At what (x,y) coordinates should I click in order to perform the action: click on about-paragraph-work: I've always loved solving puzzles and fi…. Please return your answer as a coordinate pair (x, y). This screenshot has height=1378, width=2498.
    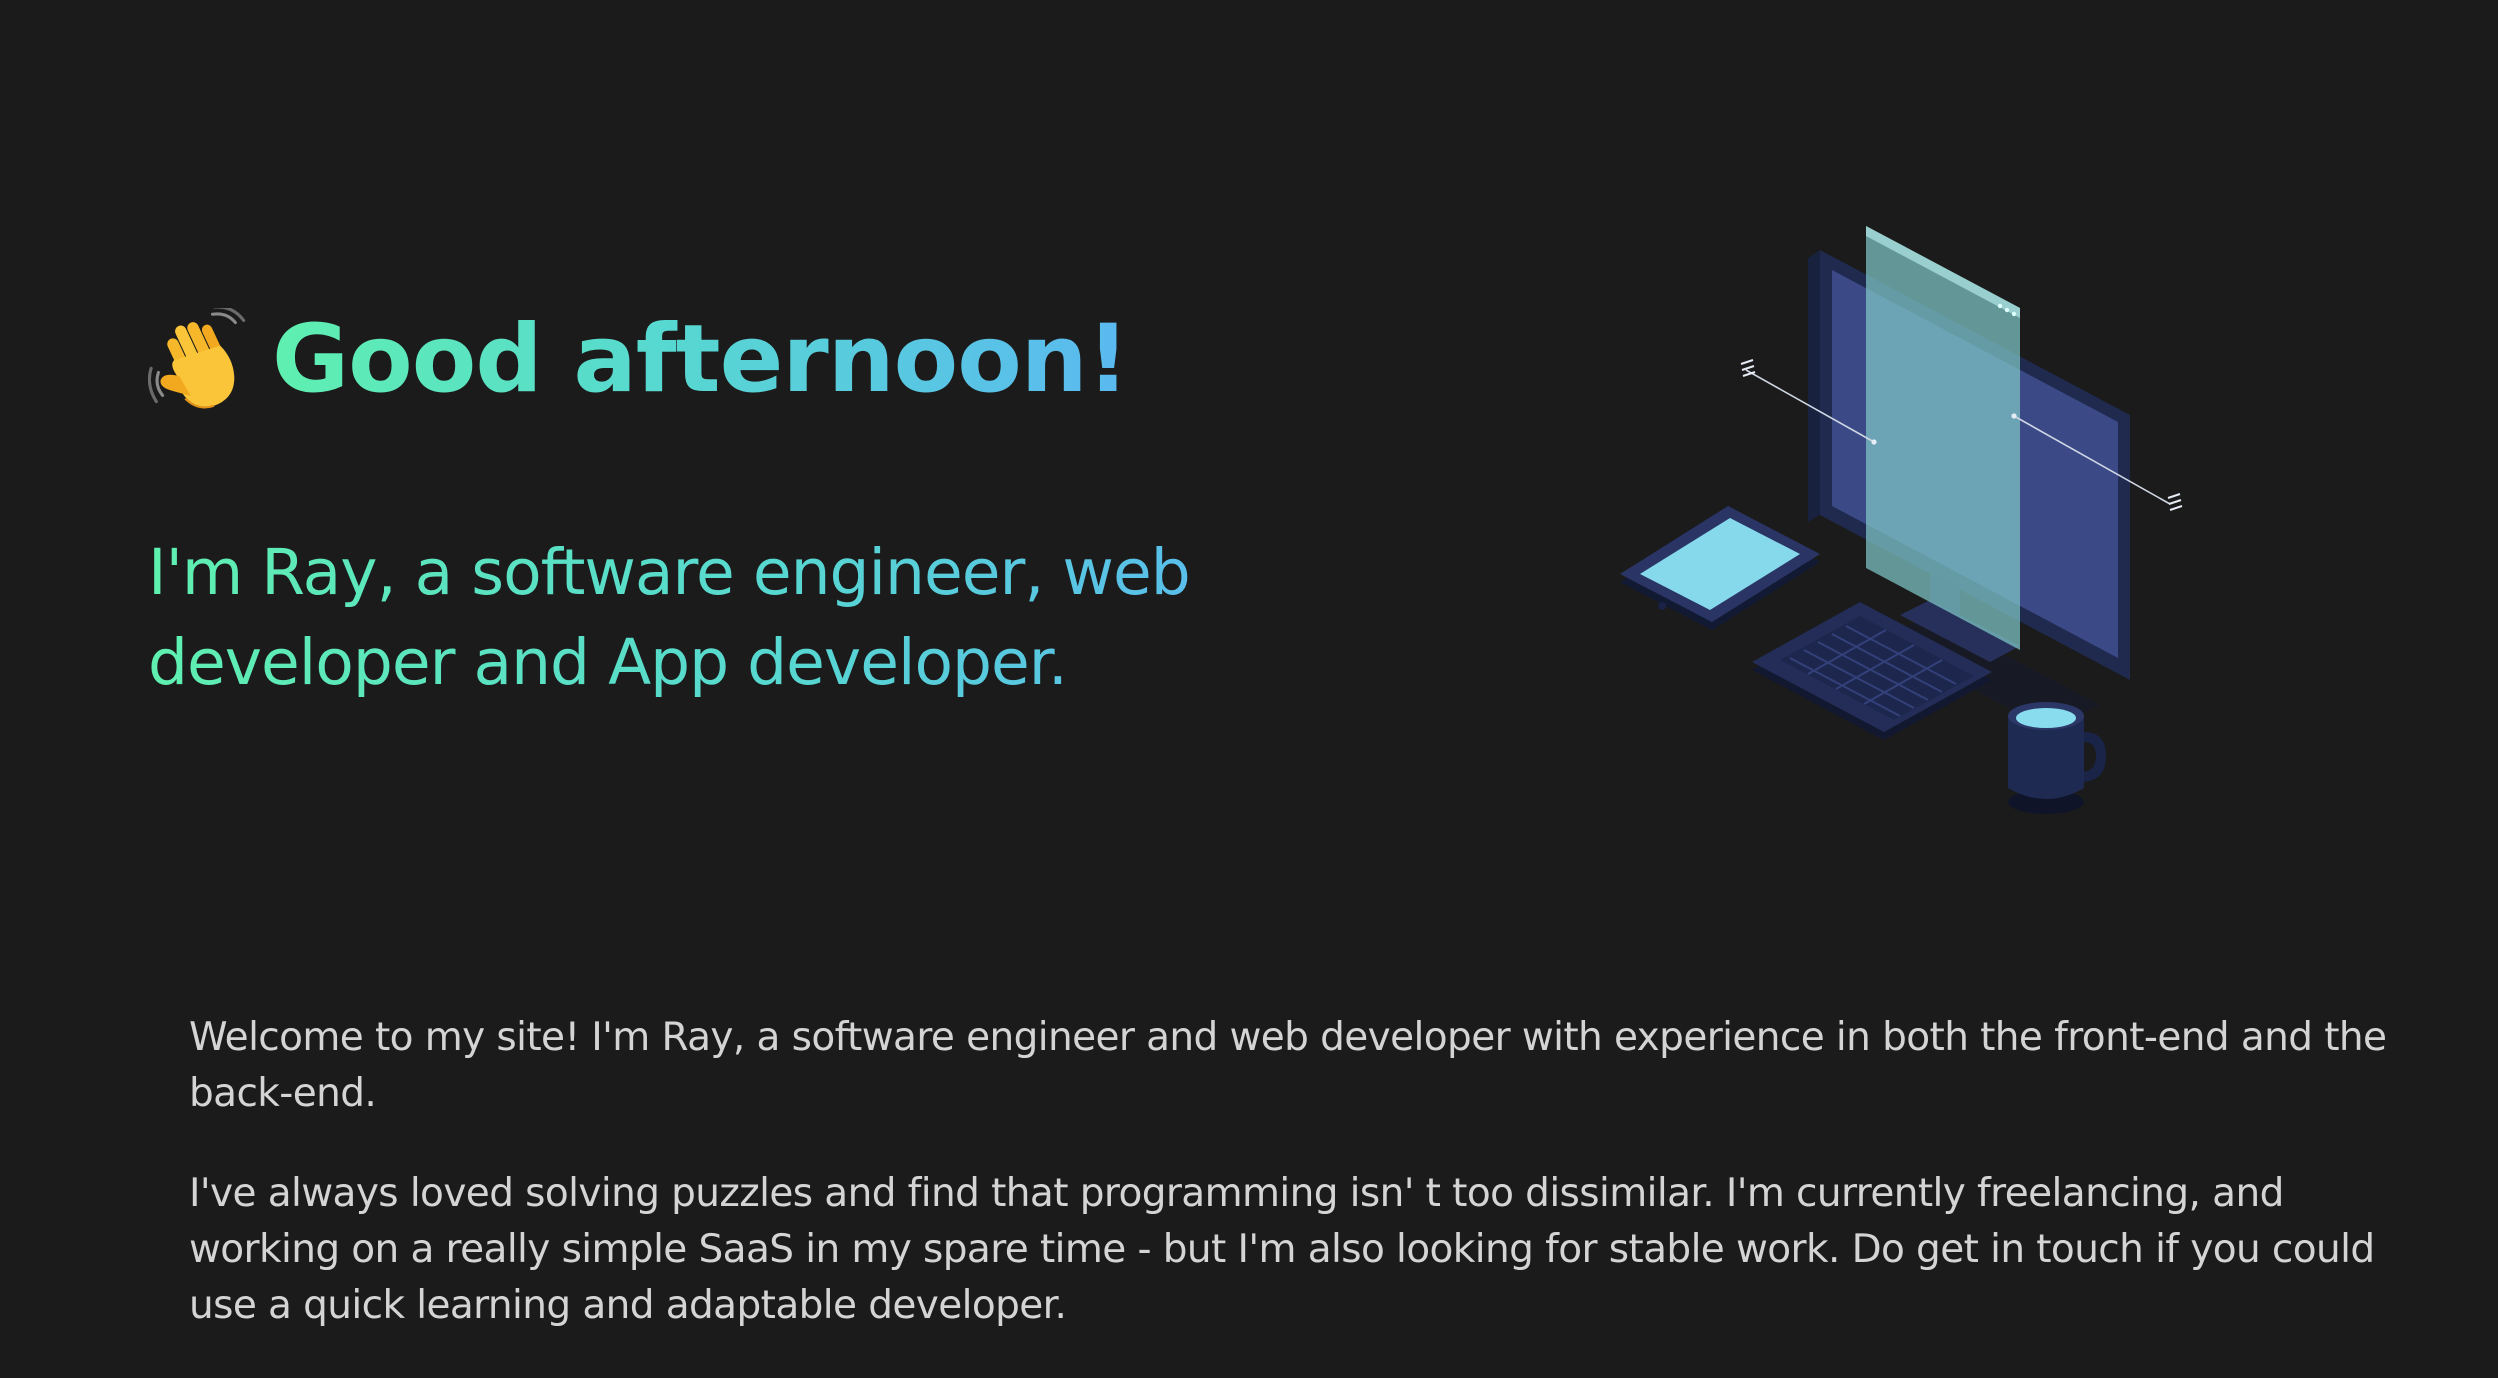
    Looking at the image, I should click on (1282, 1249).